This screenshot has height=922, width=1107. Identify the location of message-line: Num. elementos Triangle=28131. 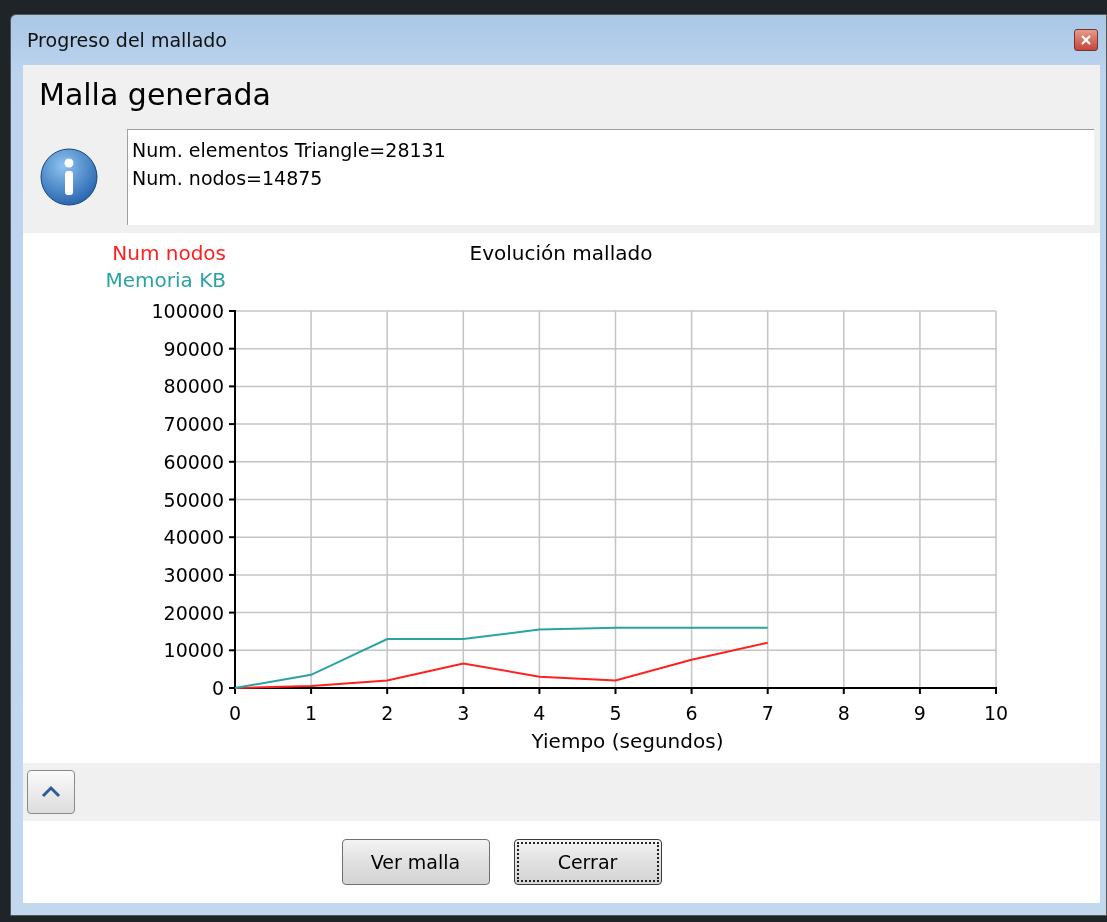
(289, 150).